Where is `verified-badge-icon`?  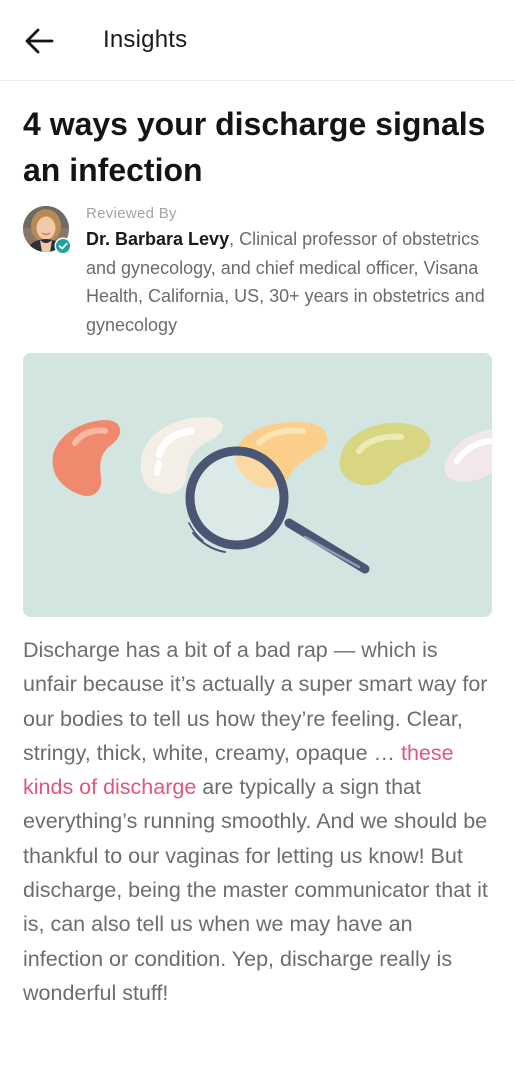 verified-badge-icon is located at coordinates (63, 246).